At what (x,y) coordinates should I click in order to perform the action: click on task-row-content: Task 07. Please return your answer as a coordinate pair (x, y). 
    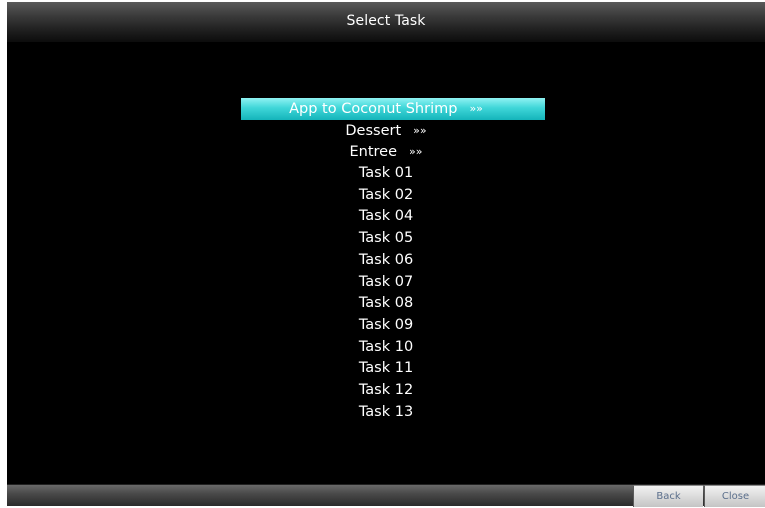
    Looking at the image, I should click on (386, 282).